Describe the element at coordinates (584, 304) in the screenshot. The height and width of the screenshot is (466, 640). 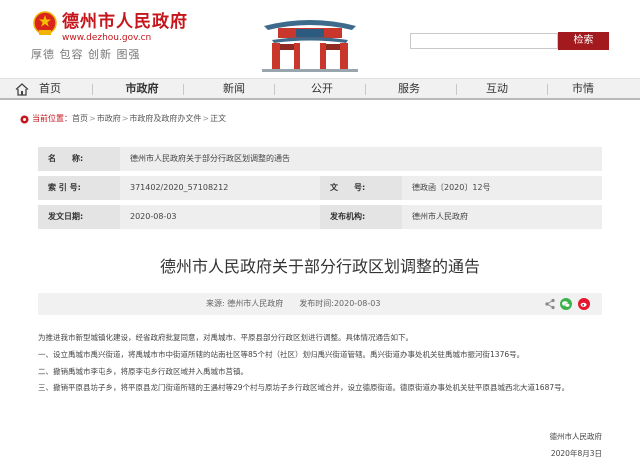
I see `weibo-icon` at that location.